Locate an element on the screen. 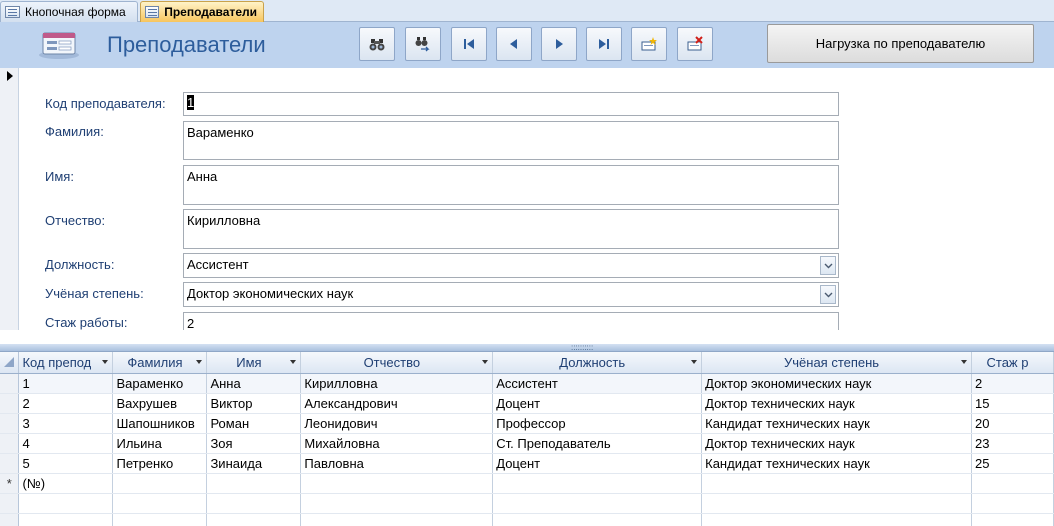  new-row-selector: * is located at coordinates (10, 483).